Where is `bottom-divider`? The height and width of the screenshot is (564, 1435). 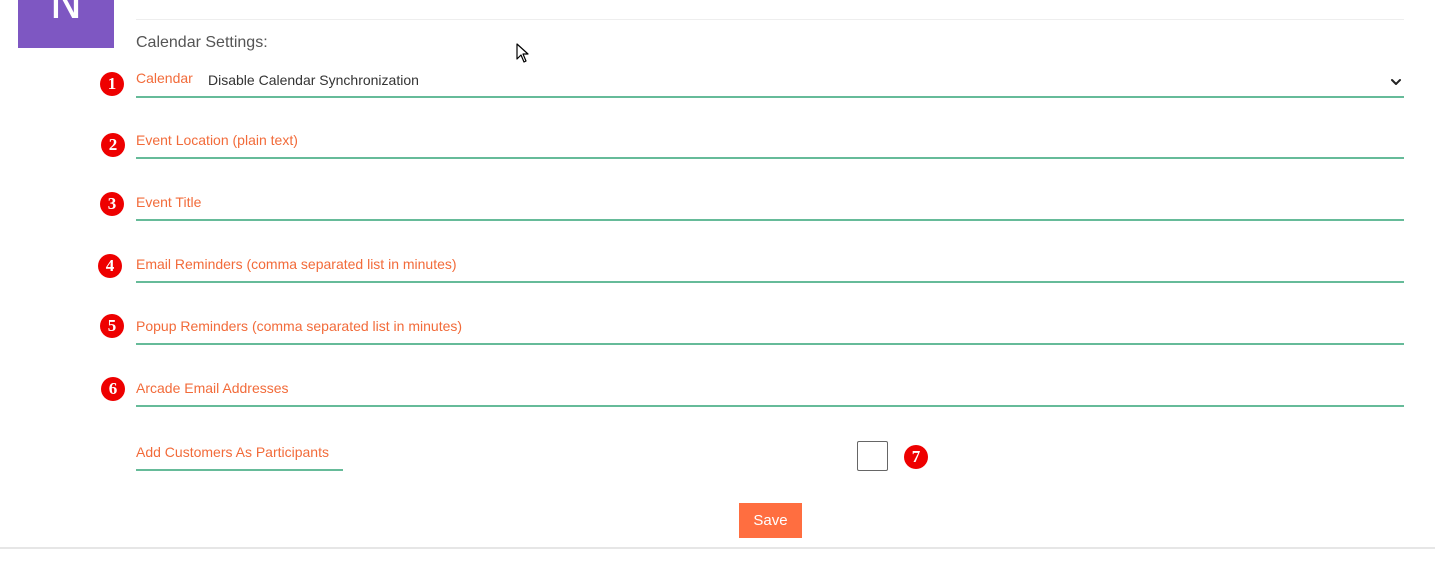 bottom-divider is located at coordinates (717, 548).